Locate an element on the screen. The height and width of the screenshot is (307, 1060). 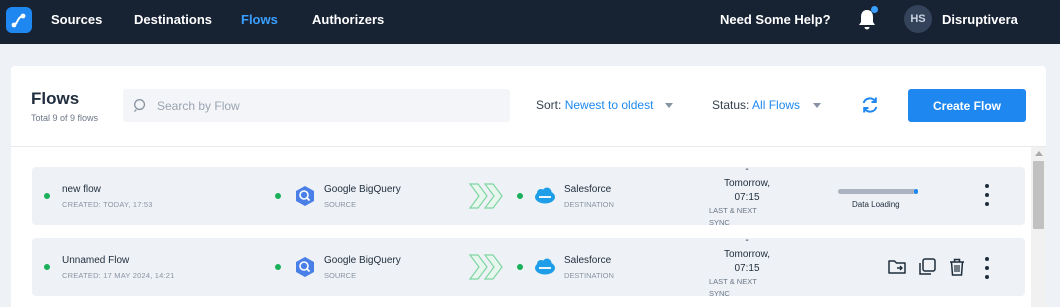
search-box is located at coordinates (316, 105).